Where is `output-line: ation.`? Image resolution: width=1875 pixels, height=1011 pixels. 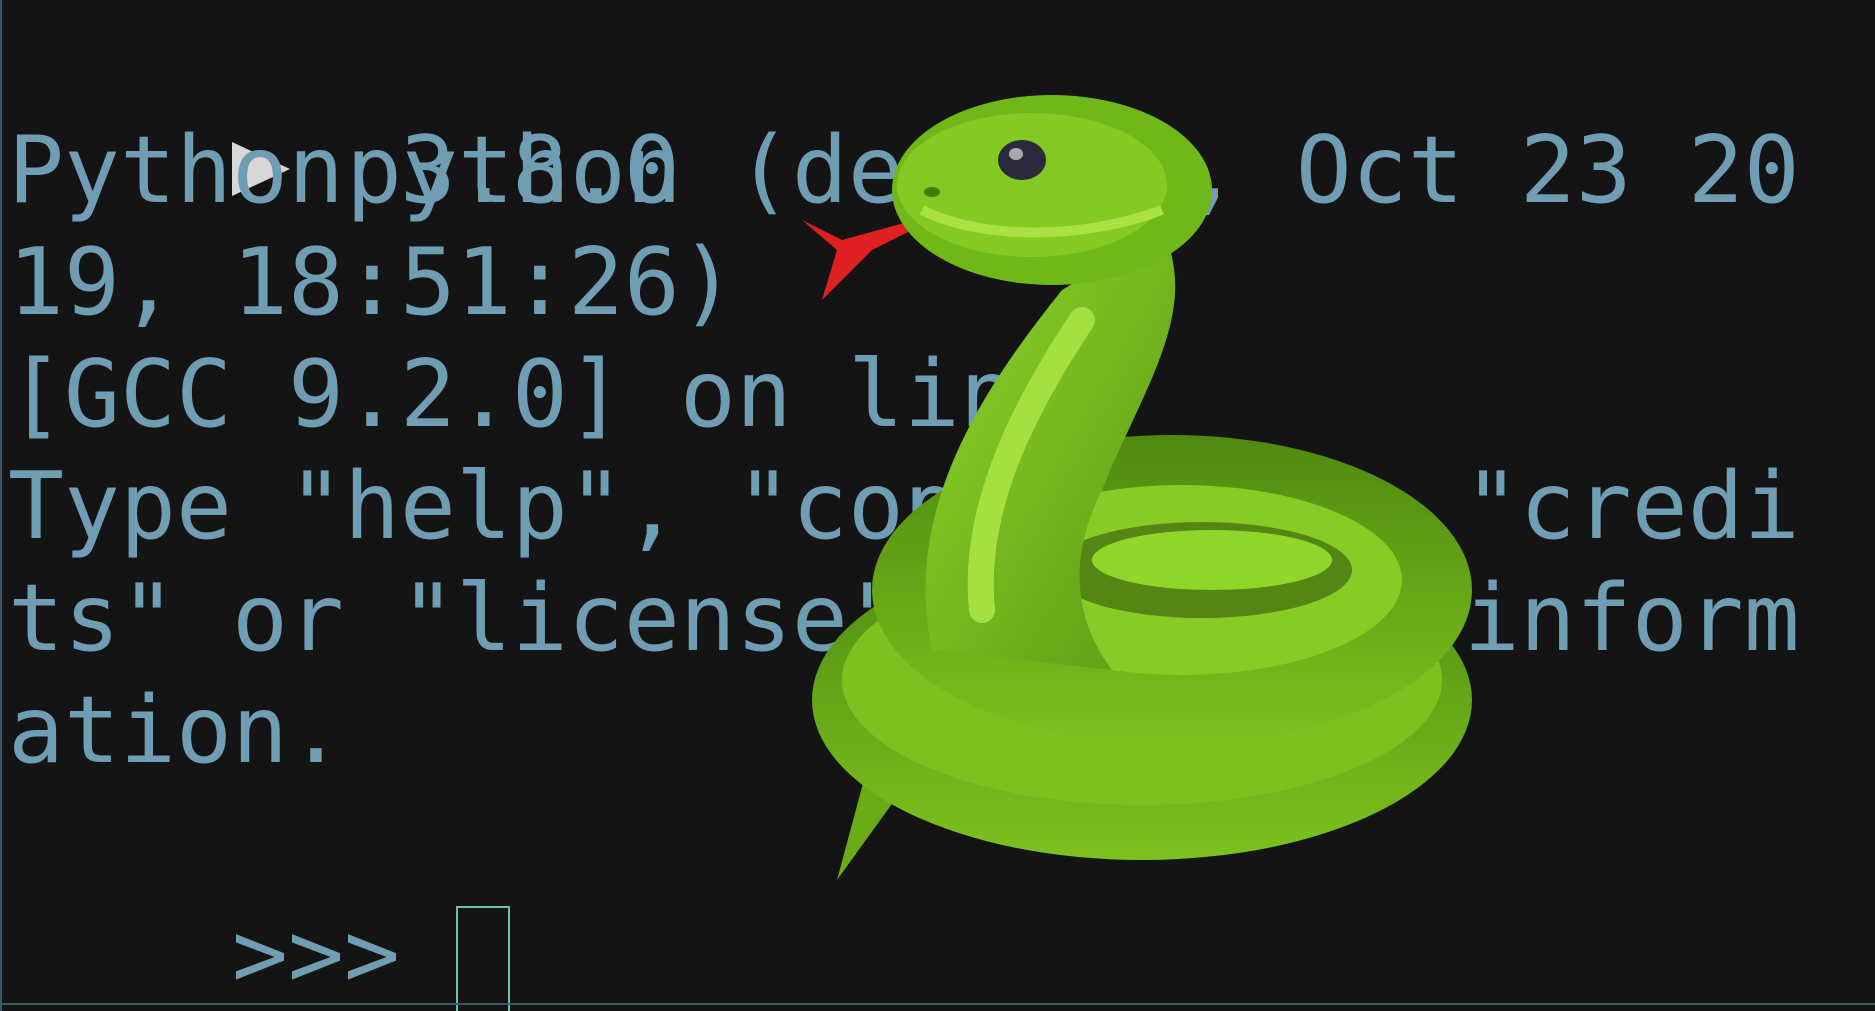 output-line: ation. is located at coordinates (176, 730).